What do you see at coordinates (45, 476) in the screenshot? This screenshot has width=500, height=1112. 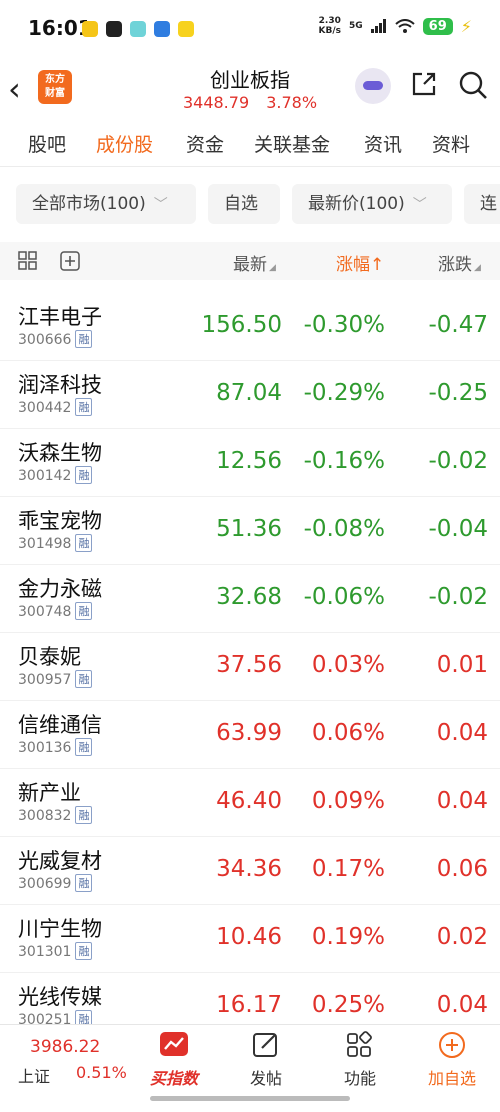 I see `stock-code-text: 300142` at bounding box center [45, 476].